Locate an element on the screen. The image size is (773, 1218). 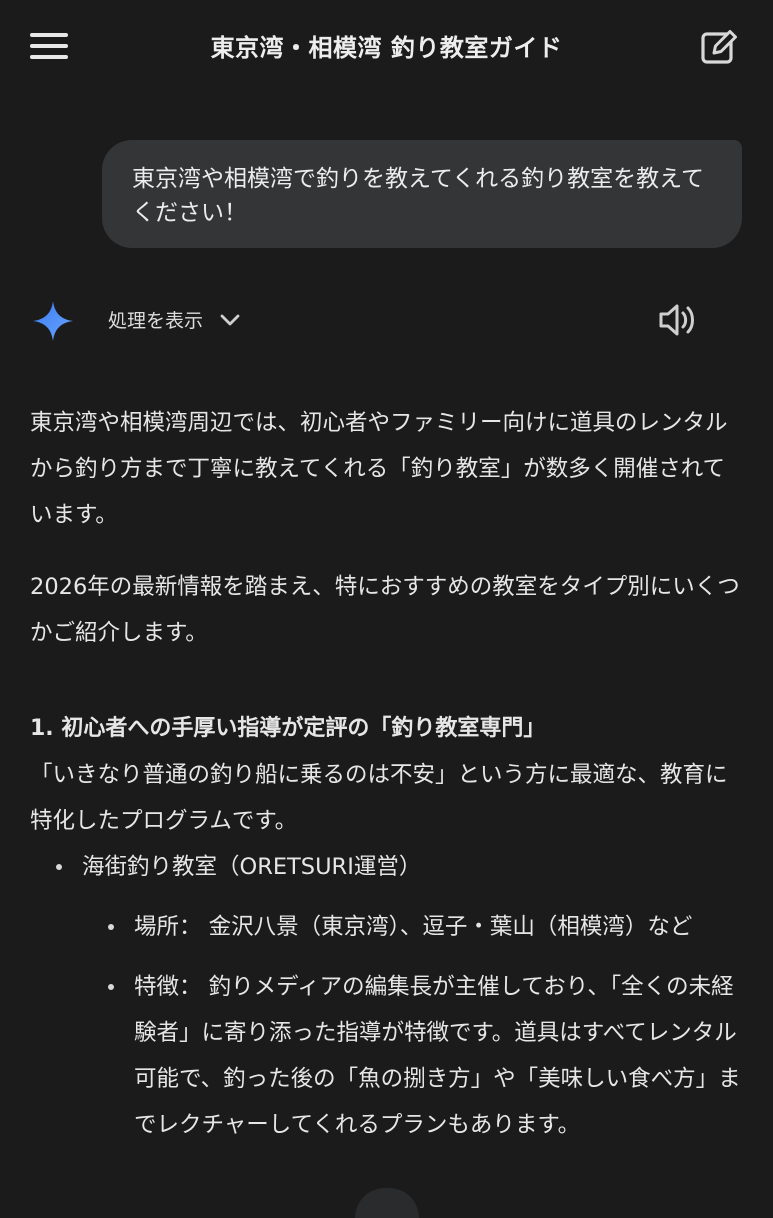
show-thinking-label: 処理を表示 is located at coordinates (156, 321).